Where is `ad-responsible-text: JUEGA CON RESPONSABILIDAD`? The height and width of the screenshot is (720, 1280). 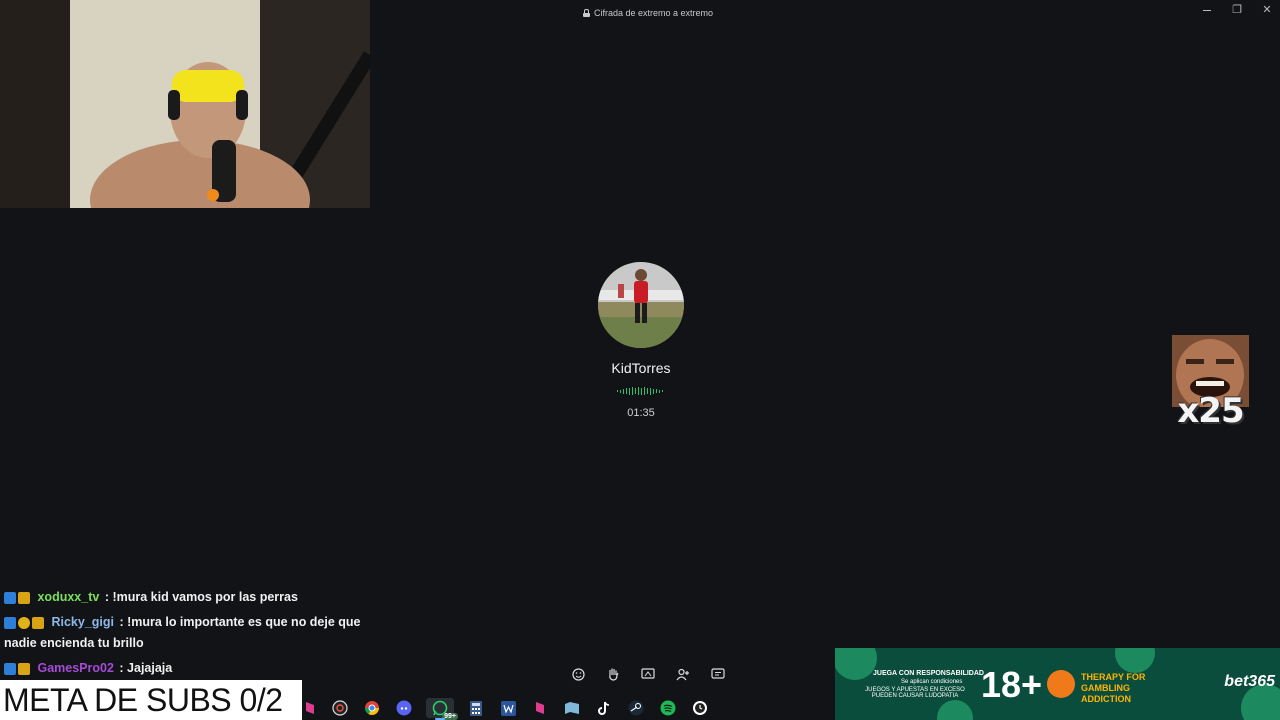 ad-responsible-text: JUEGA CON RESPONSABILIDAD is located at coordinates (928, 673).